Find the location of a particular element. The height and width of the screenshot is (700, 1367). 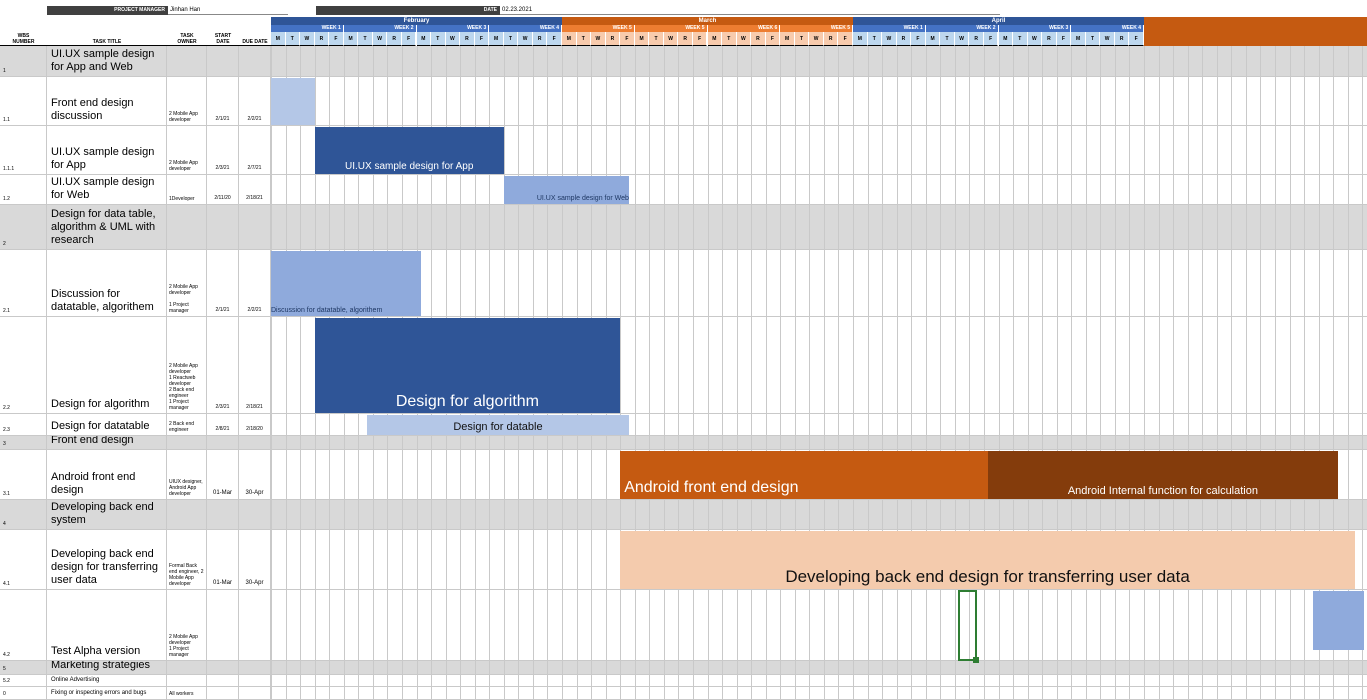

start-date-cell: 2/11/20 is located at coordinates (223, 190).